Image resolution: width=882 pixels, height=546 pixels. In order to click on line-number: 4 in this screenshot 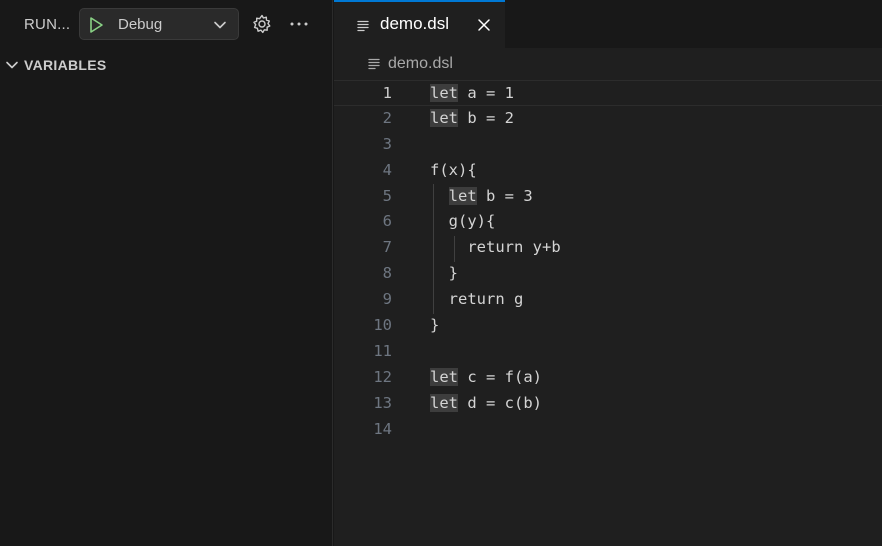, I will do `click(387, 169)`.